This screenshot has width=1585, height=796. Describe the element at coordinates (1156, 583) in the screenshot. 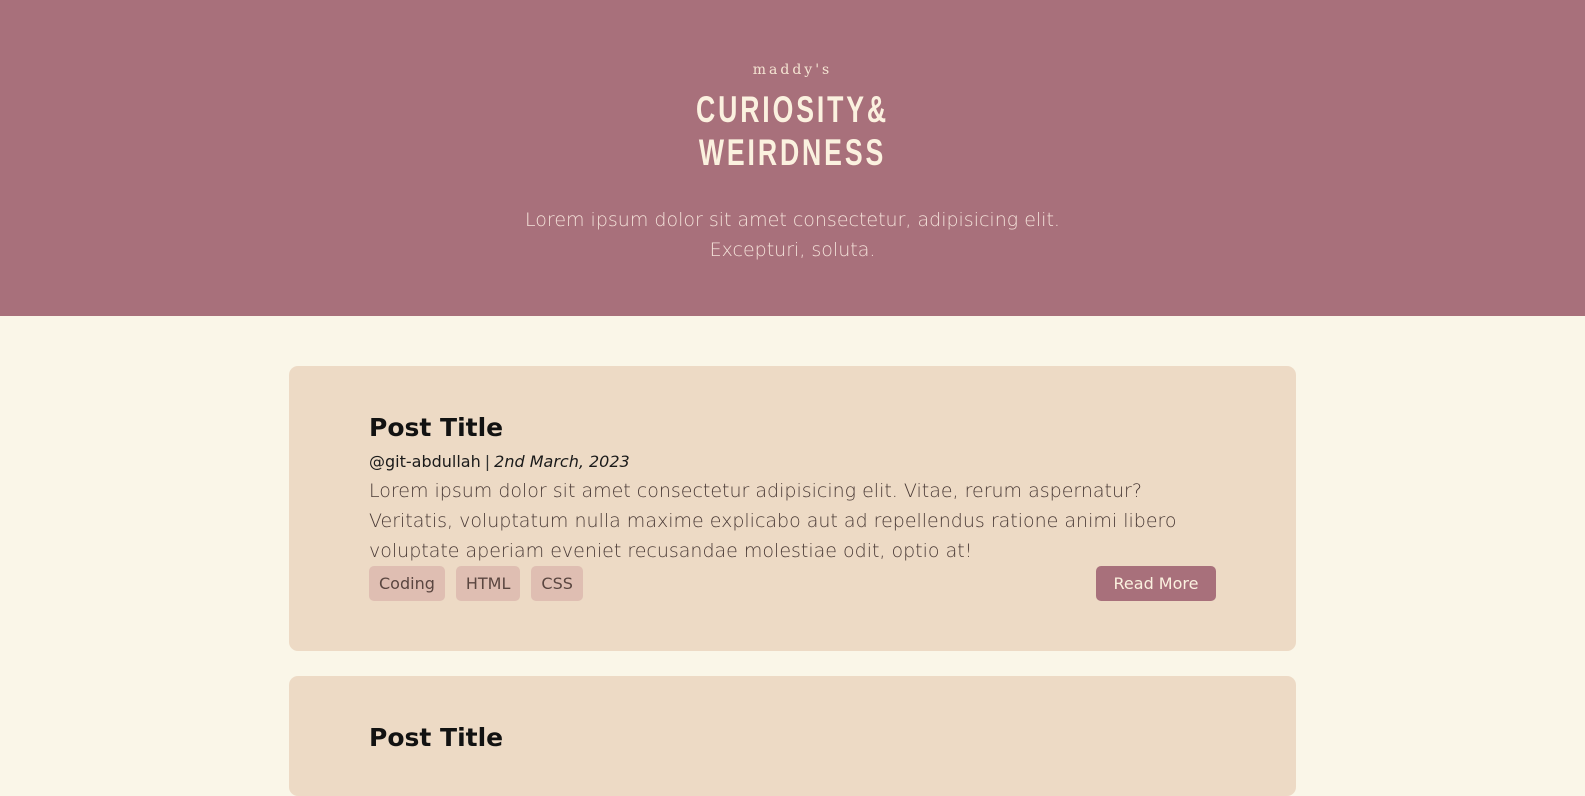

I see `read-more-button: Read More` at that location.